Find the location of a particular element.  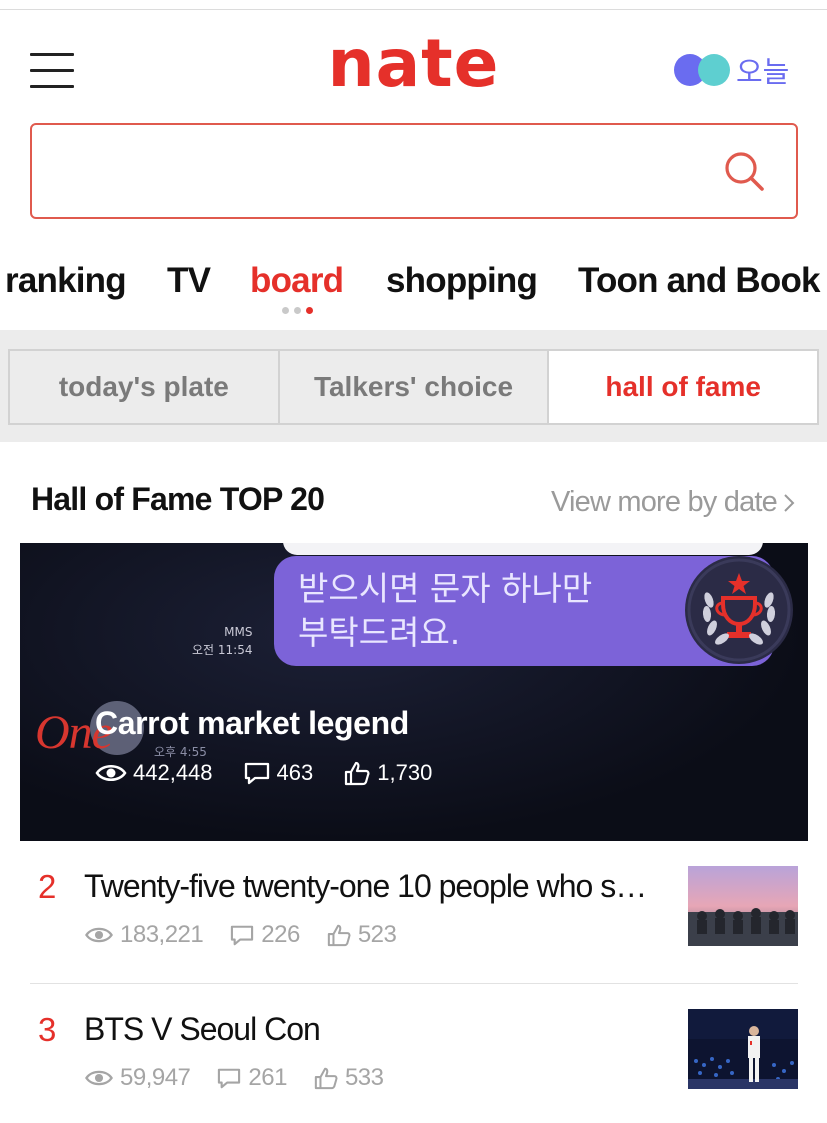

list-divider is located at coordinates (414, 983).